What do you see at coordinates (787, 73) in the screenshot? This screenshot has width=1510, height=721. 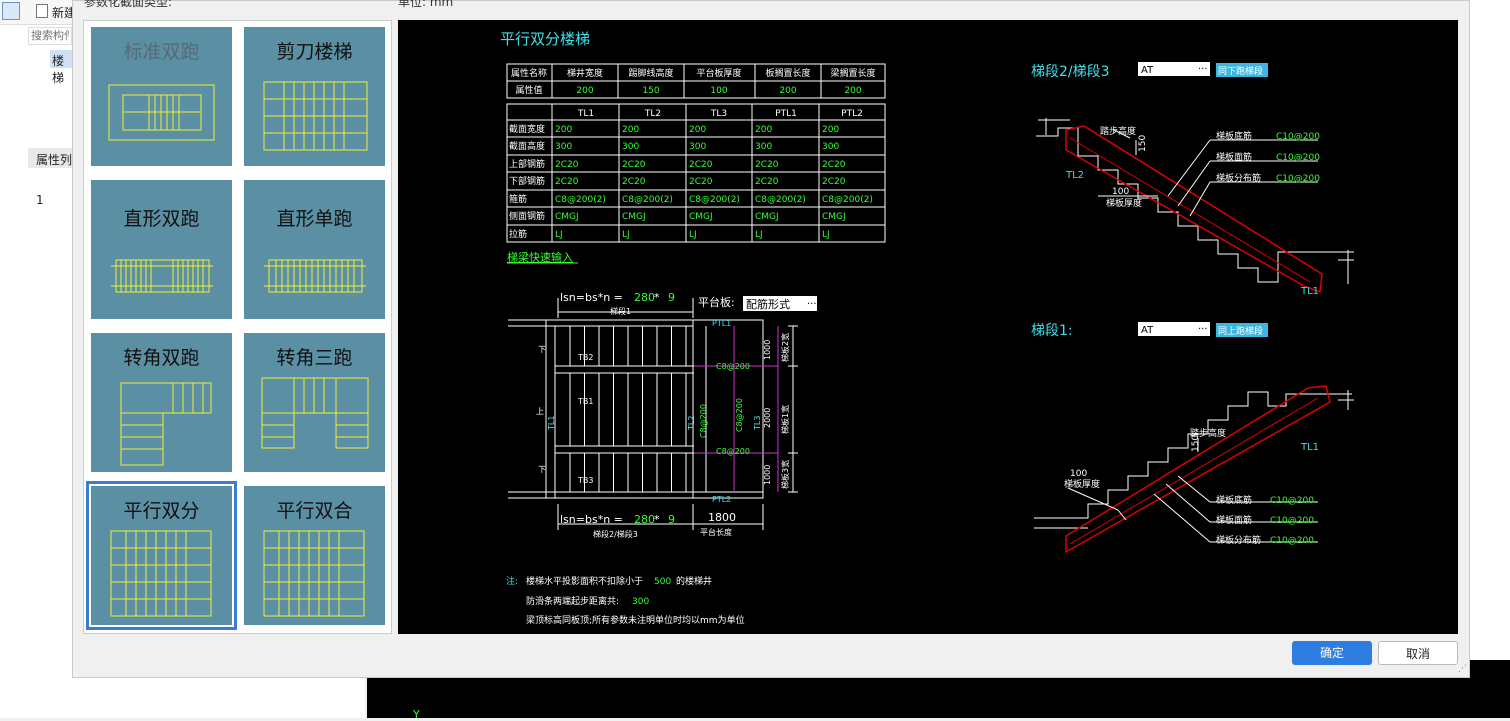 I see `attr-header: 板搁置长度` at bounding box center [787, 73].